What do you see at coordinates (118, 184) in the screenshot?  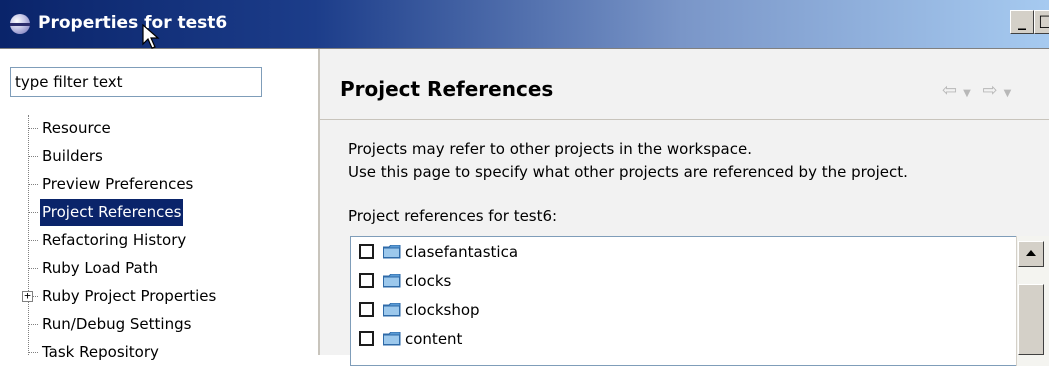 I see `tree-item-label: Preview Preferences` at bounding box center [118, 184].